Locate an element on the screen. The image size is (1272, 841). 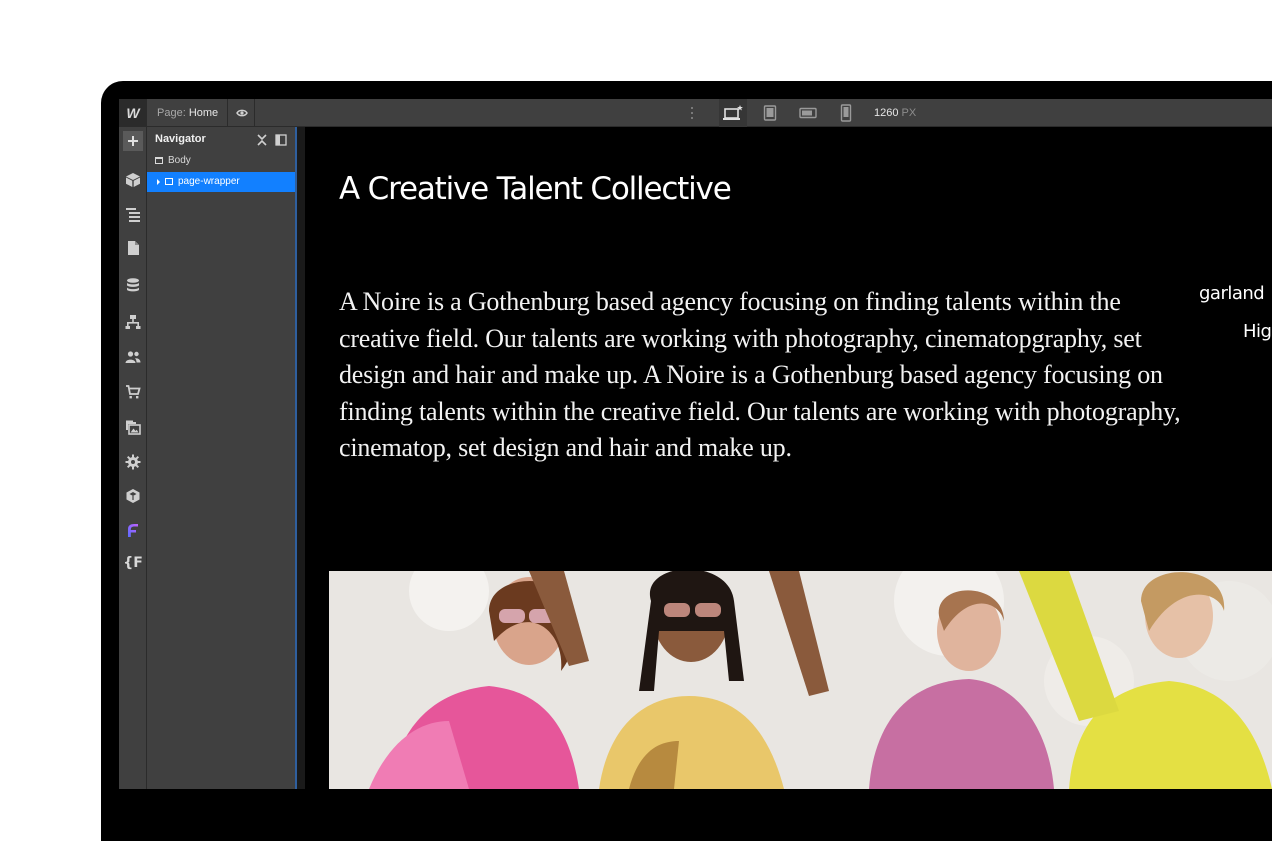
navigator-item-page-wrapper: page-wrapper is located at coordinates (221, 182).